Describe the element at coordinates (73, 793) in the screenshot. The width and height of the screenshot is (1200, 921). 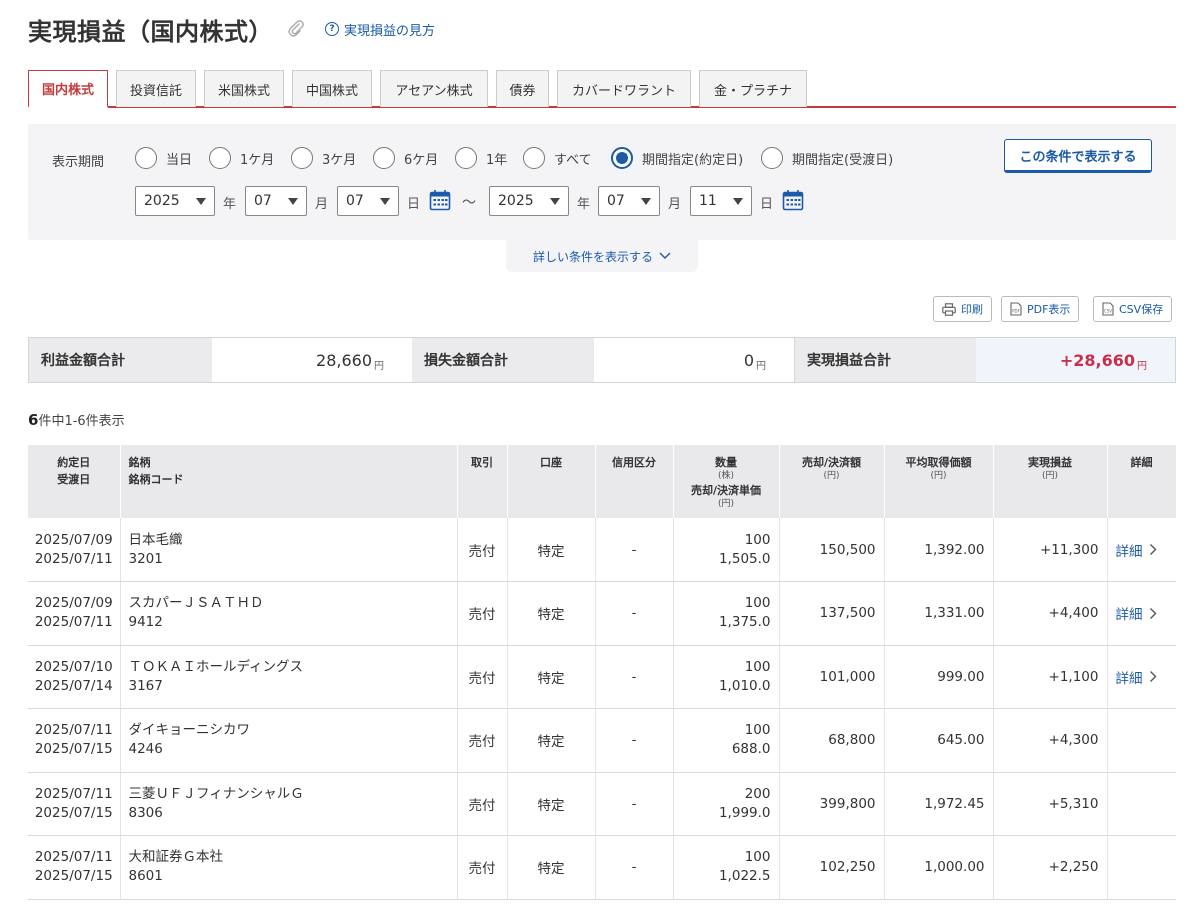
I see `trade-date: 2025/07/11` at that location.